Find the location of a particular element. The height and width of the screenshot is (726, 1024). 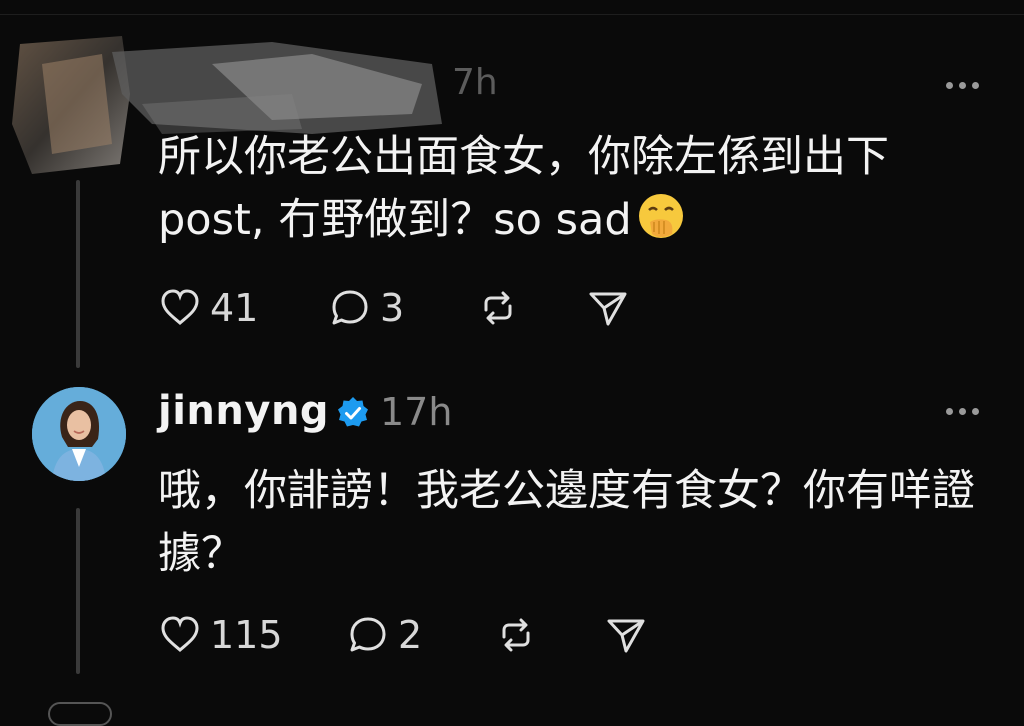

next-avatar-peek is located at coordinates (80, 714).